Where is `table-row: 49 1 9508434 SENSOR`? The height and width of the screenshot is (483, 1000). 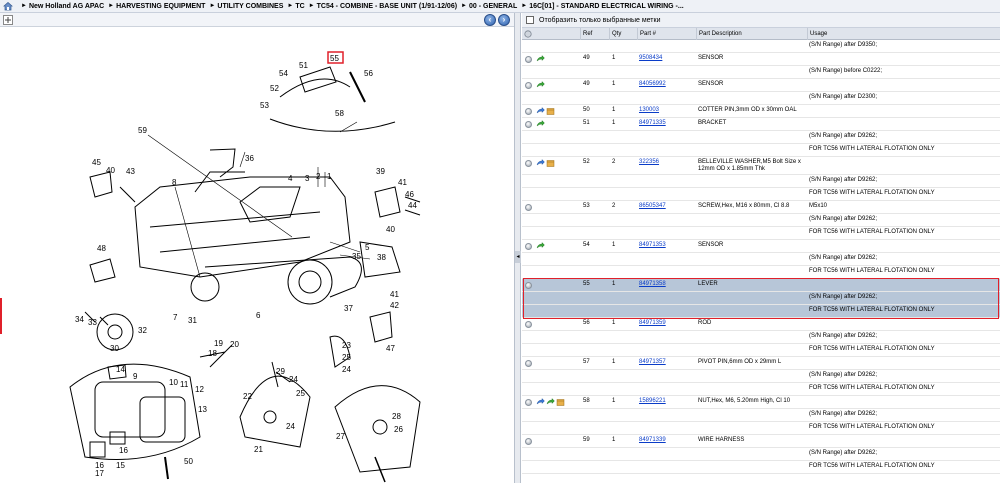 table-row: 49 1 9508434 SENSOR is located at coordinates (761, 59).